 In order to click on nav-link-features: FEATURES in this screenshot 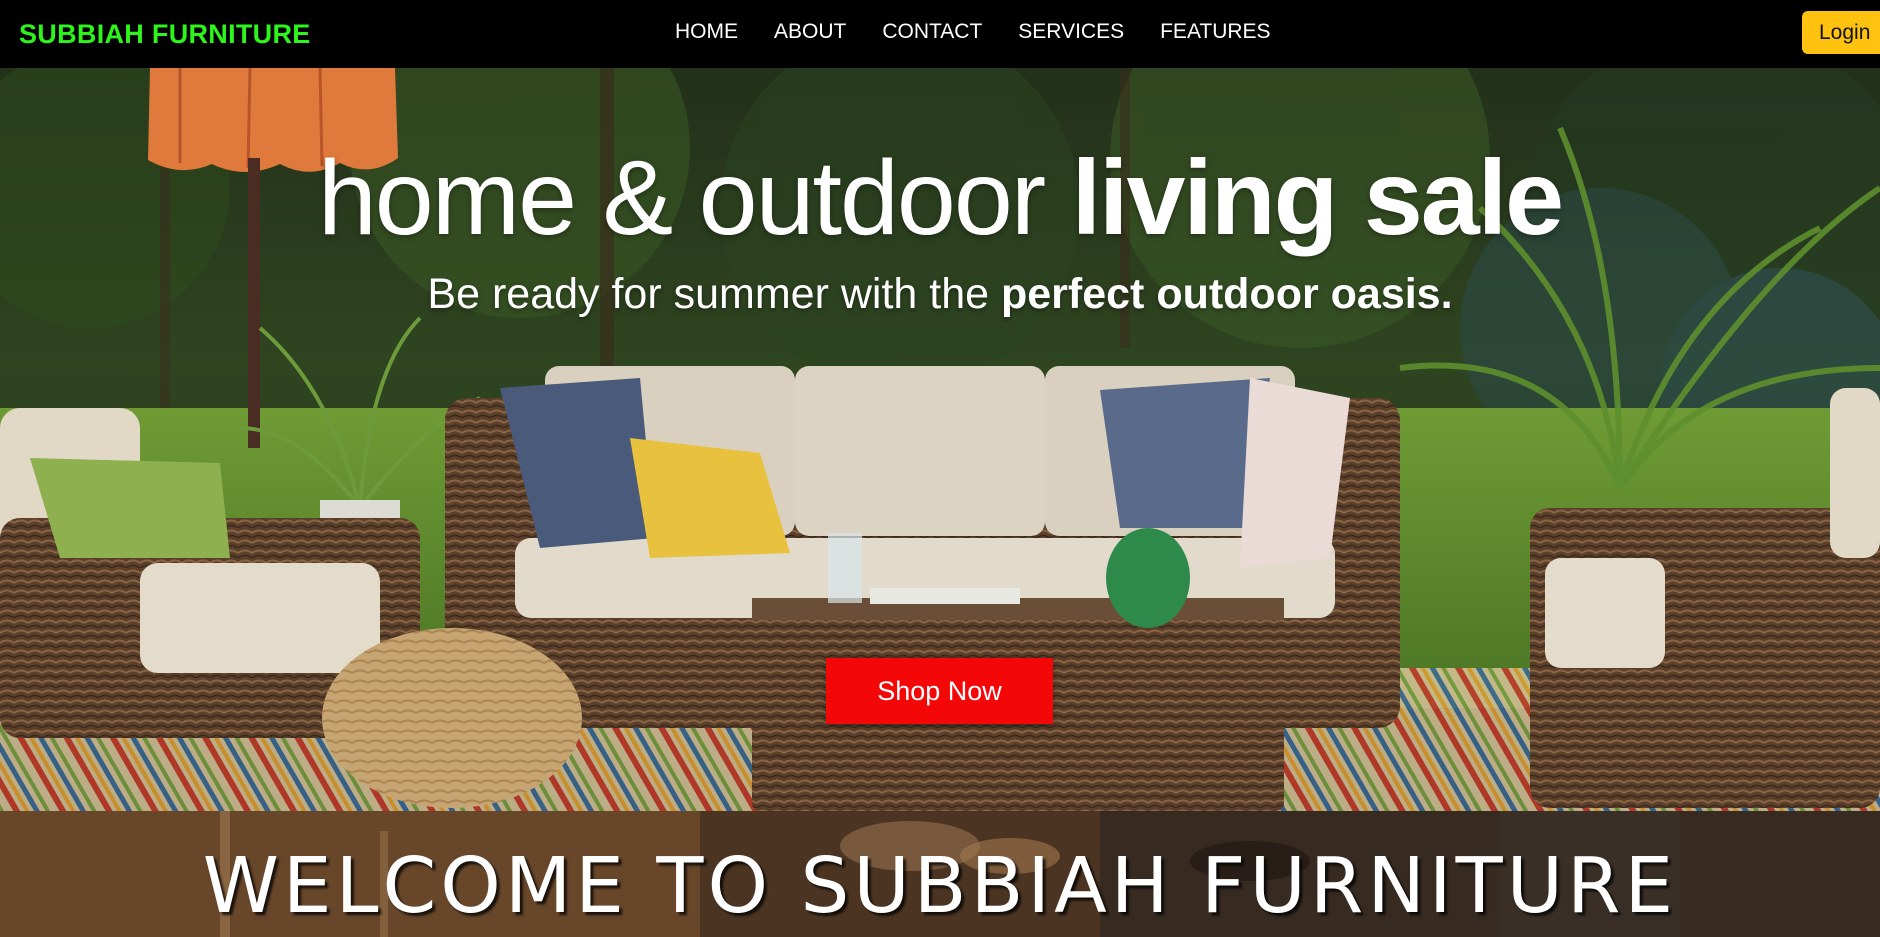, I will do `click(1215, 32)`.